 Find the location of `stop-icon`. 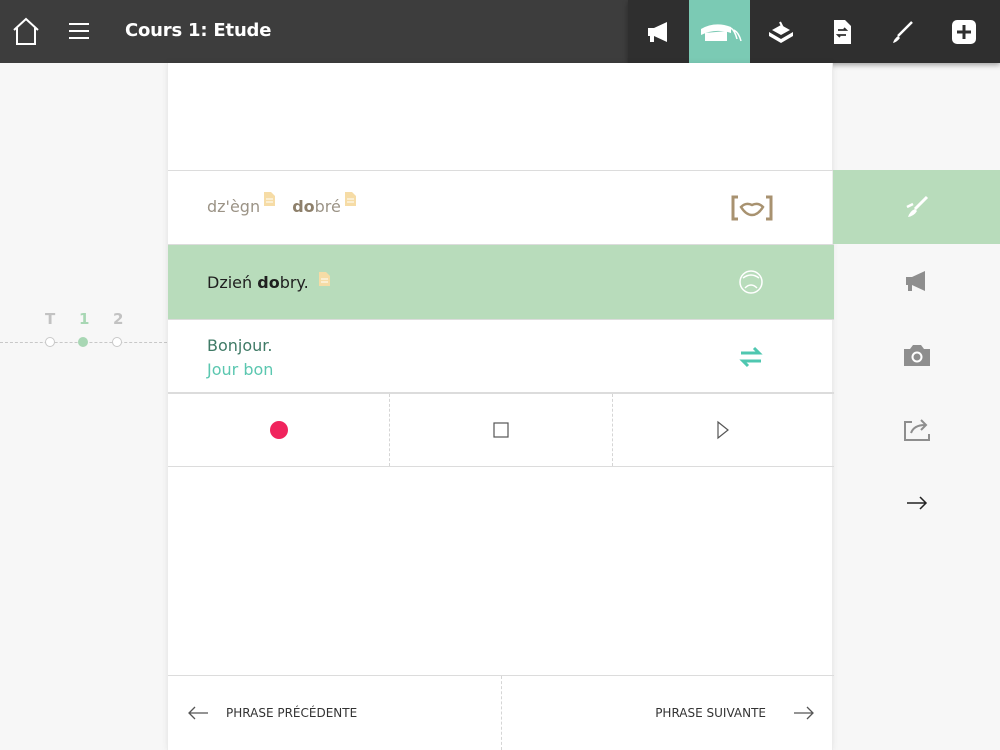

stop-icon is located at coordinates (501, 430).